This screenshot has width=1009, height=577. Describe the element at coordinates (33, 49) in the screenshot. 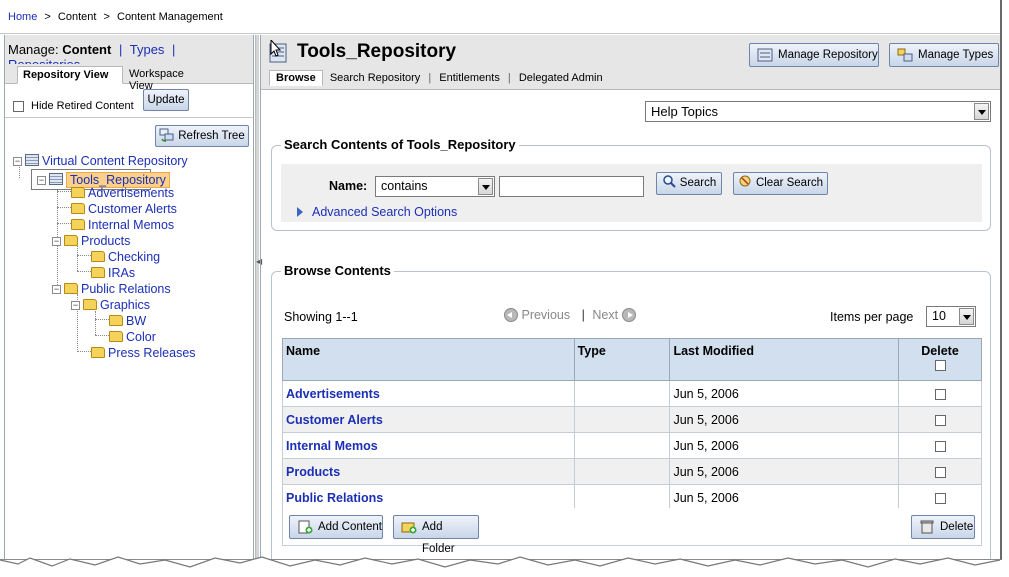

I see `manage-label: Manage:` at that location.